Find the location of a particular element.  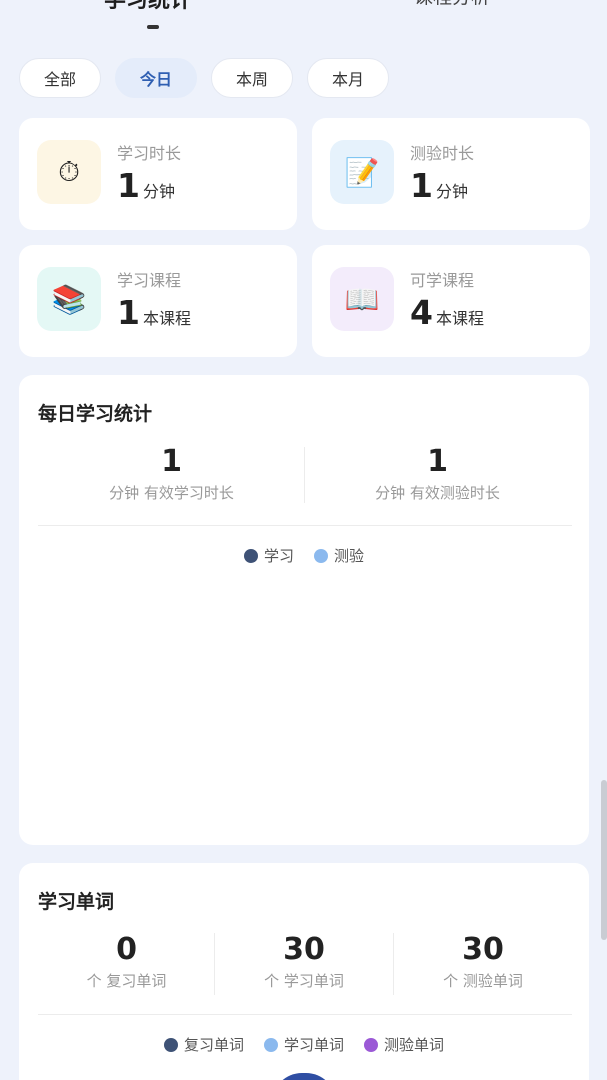

chart-legend: 学习 测验 is located at coordinates (304, 555).